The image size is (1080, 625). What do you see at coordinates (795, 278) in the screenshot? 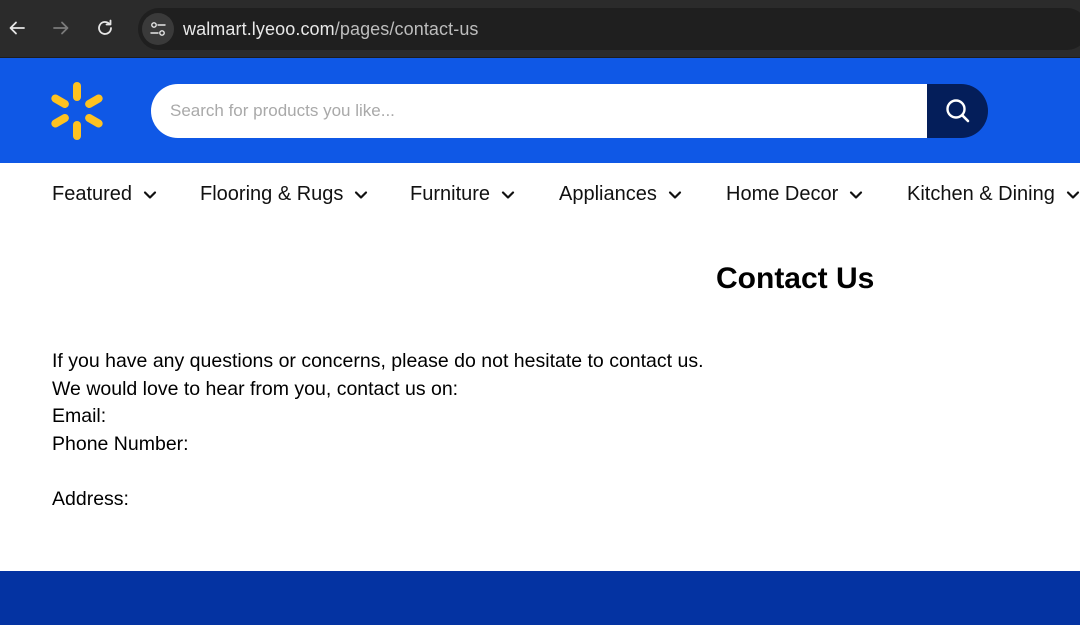
I see `page-title: Contact Us` at bounding box center [795, 278].